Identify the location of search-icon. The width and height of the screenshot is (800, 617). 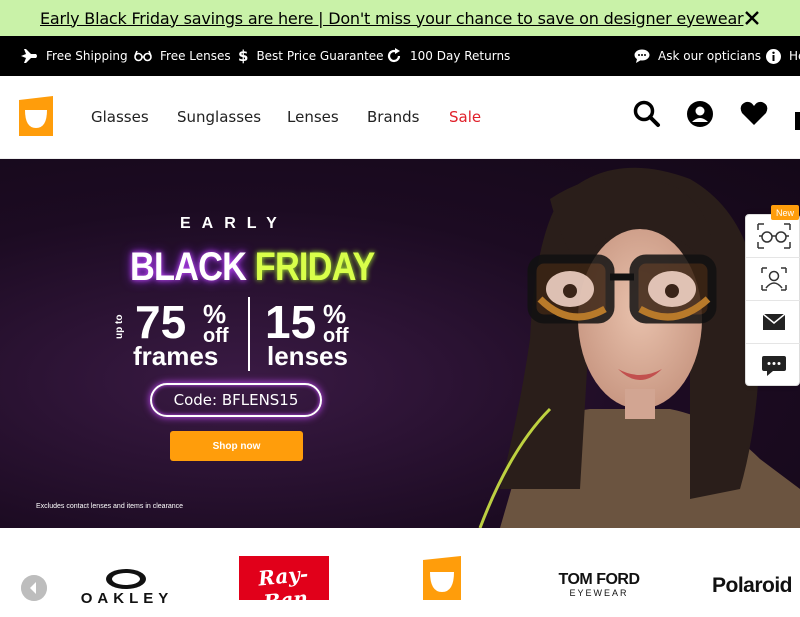
(647, 114).